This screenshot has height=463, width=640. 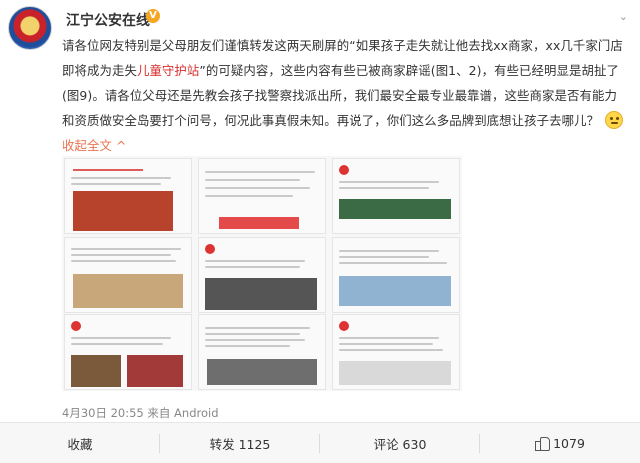 What do you see at coordinates (94, 145) in the screenshot?
I see `collapse-link: 收起全文 ^` at bounding box center [94, 145].